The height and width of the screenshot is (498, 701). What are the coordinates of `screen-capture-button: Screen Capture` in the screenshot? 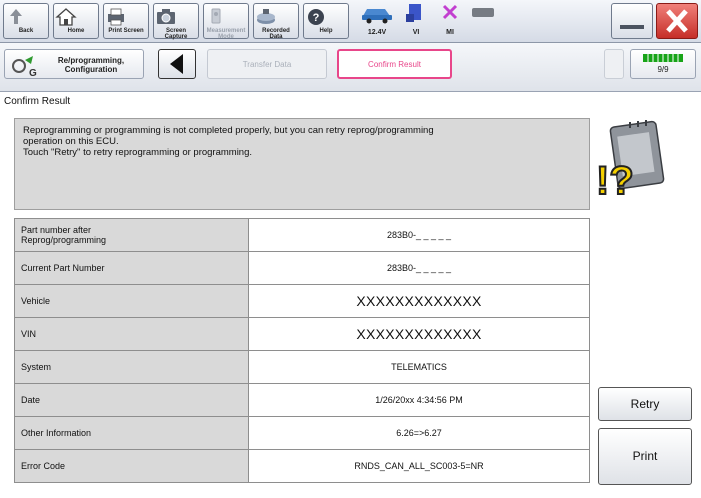 It's located at (176, 21).